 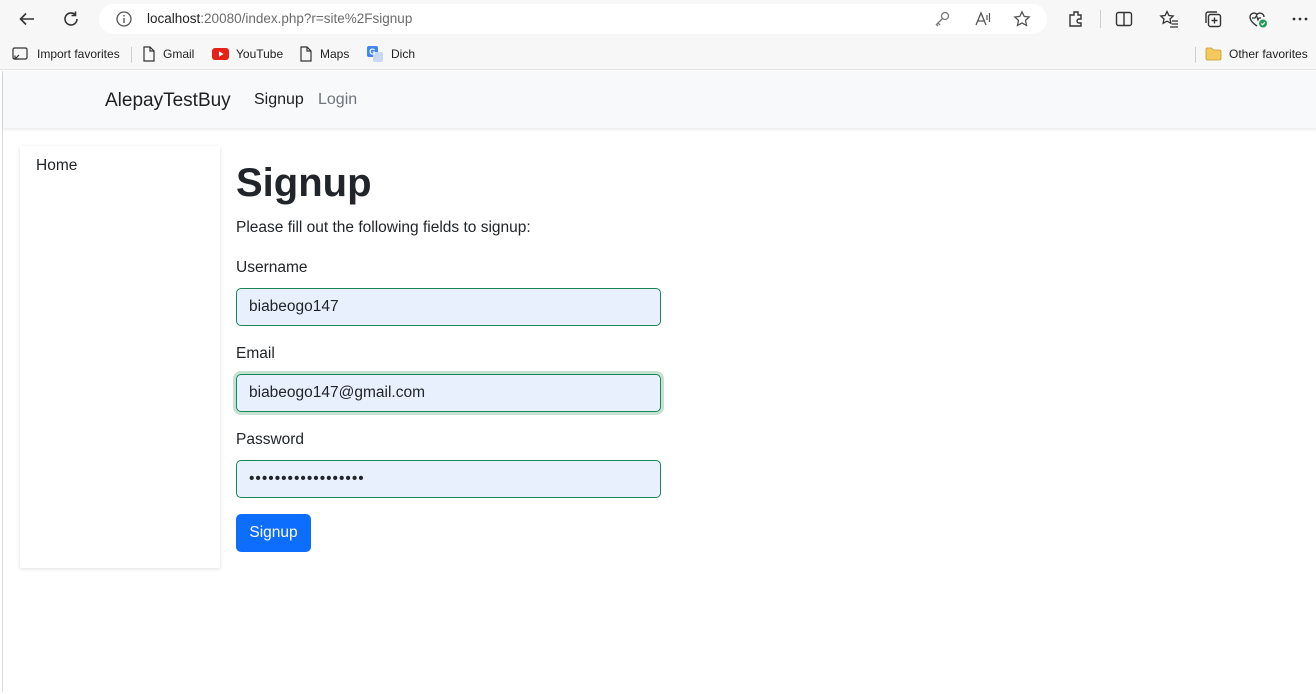 What do you see at coordinates (279, 100) in the screenshot?
I see `nav-signup-link: Signup` at bounding box center [279, 100].